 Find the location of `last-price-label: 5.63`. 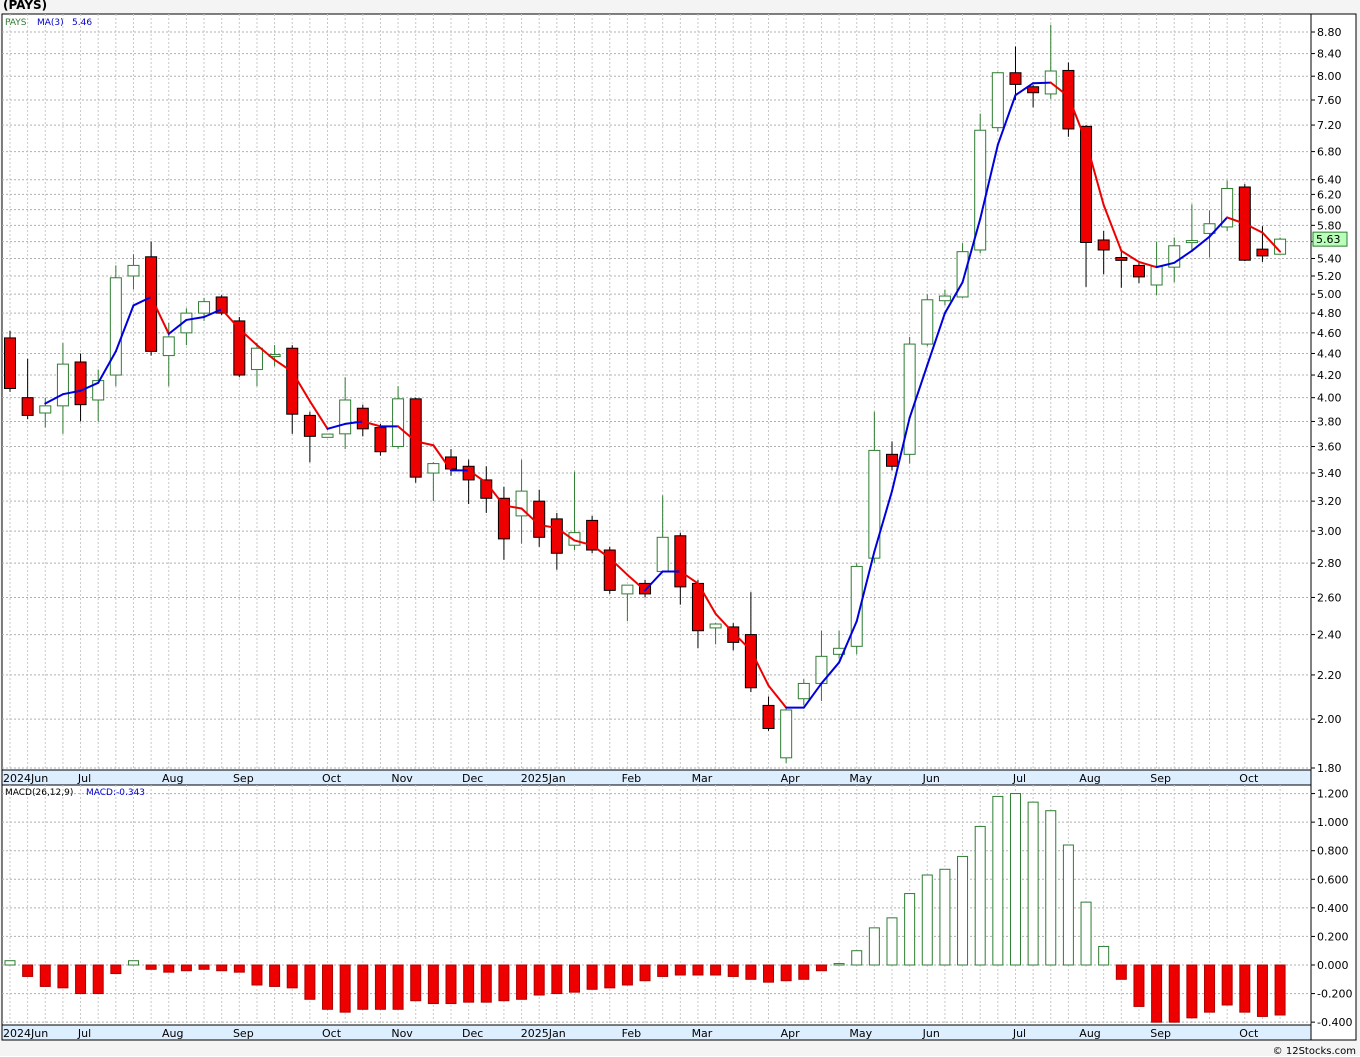

last-price-label: 5.63 is located at coordinates (1328, 239).